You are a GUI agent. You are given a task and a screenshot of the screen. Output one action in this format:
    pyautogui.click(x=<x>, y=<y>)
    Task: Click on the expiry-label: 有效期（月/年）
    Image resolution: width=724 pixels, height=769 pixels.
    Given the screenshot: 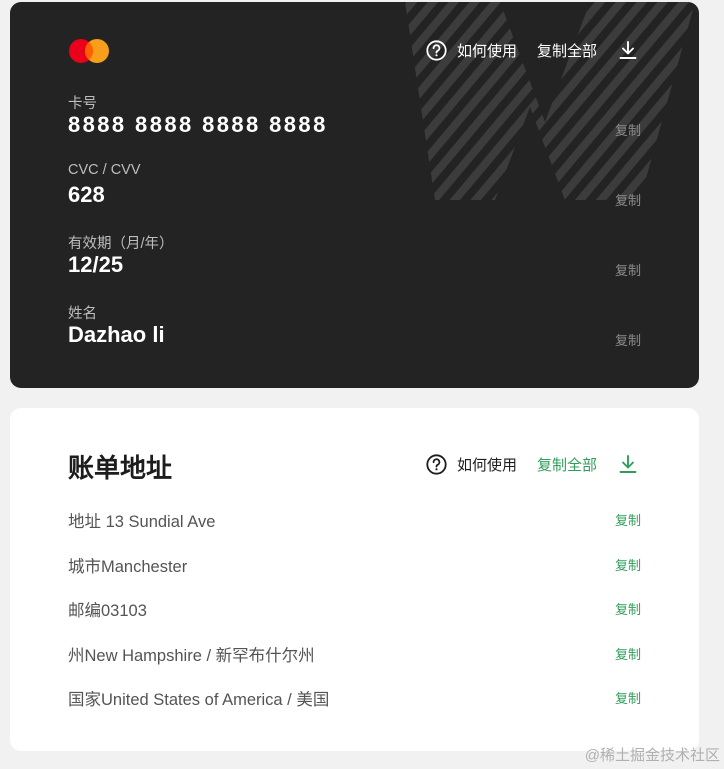 What is the action you would take?
    pyautogui.click(x=121, y=244)
    